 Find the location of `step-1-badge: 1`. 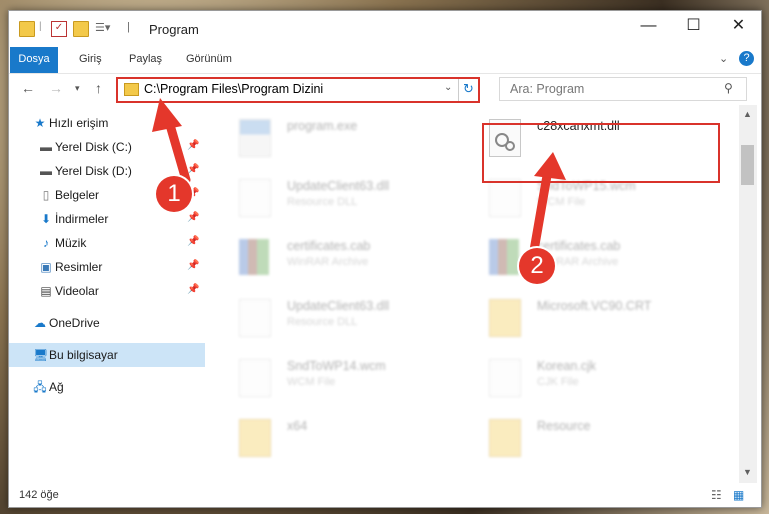

step-1-badge: 1 is located at coordinates (174, 194).